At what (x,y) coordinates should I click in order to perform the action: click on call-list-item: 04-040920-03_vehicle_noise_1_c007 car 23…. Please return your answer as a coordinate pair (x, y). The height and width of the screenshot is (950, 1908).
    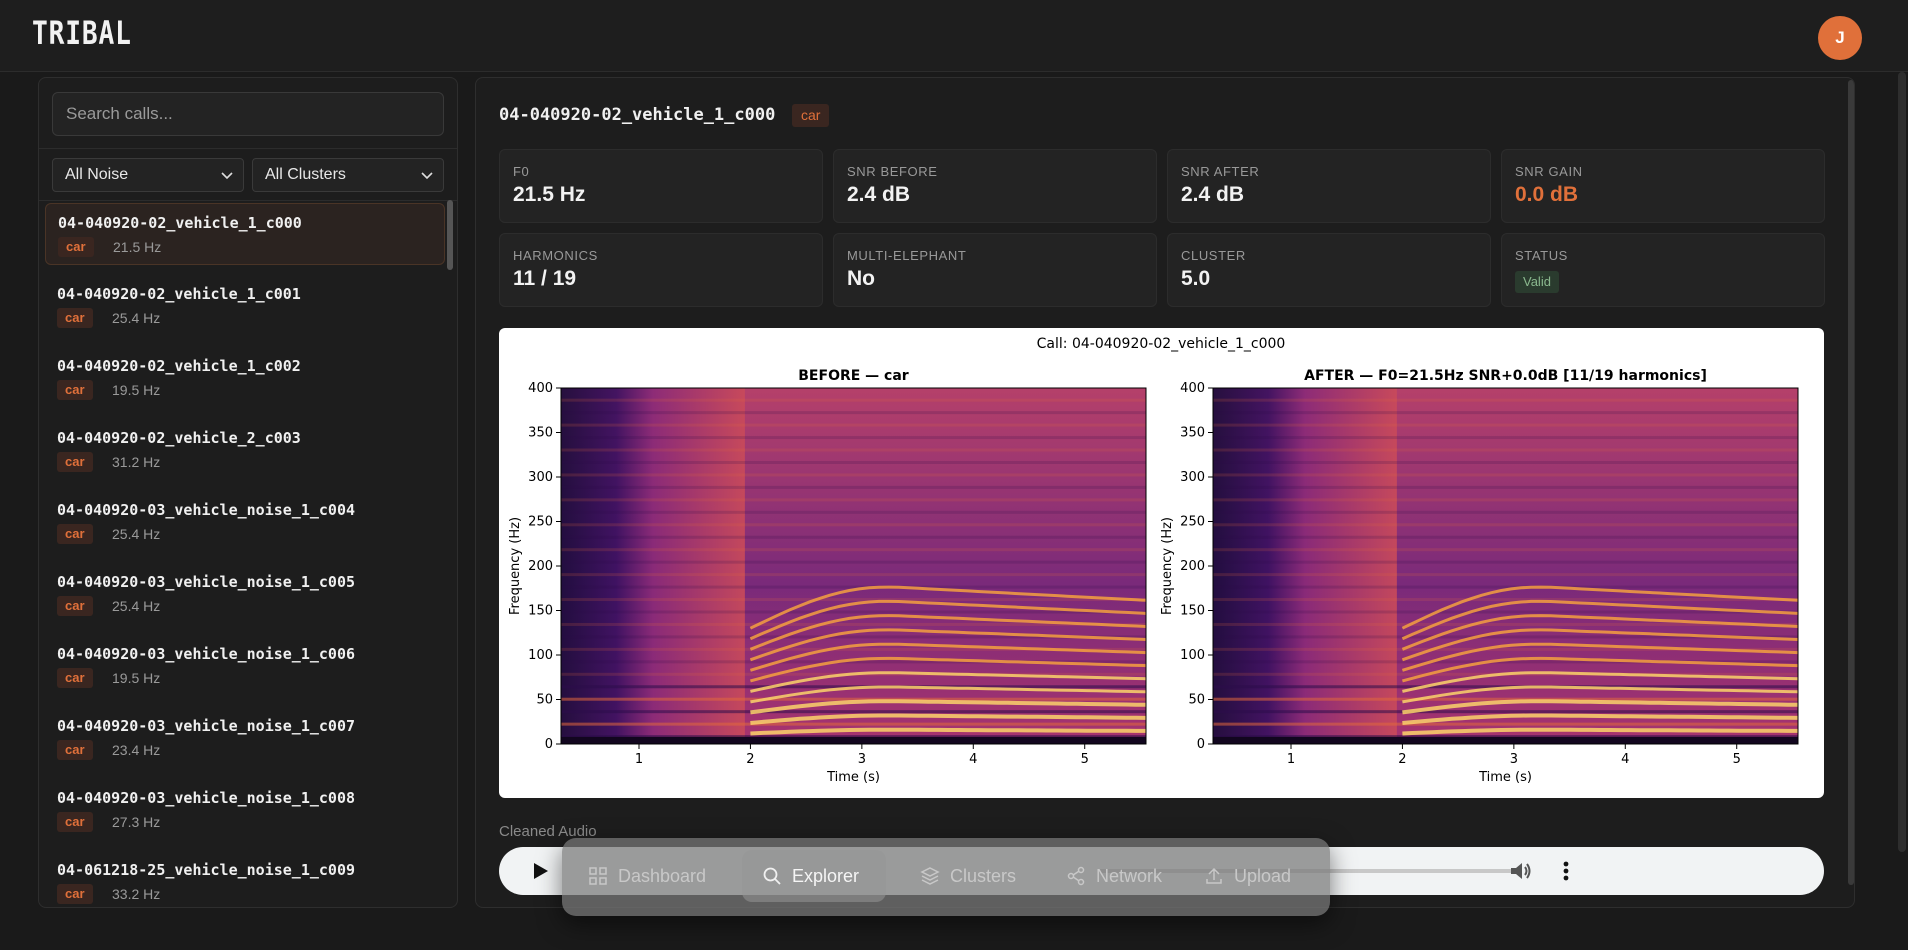
    Looking at the image, I should click on (245, 738).